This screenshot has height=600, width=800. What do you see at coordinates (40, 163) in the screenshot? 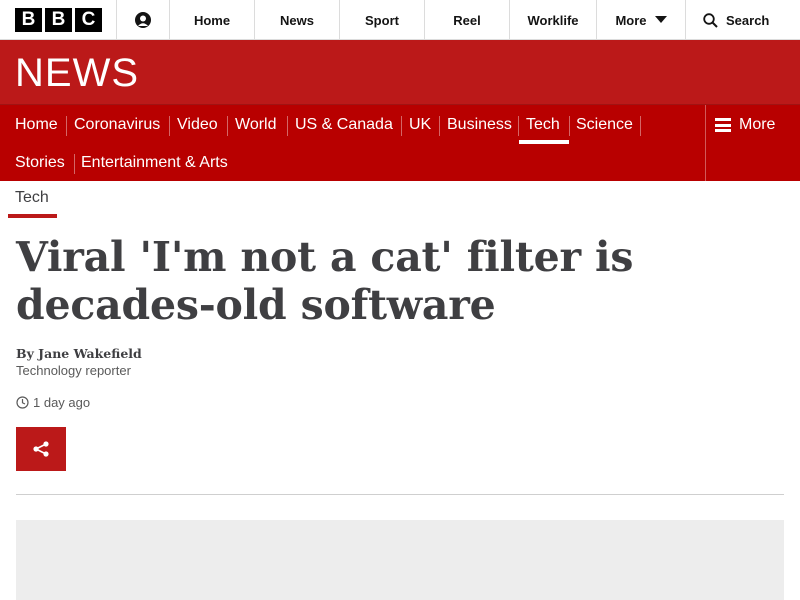
I see `section-nav-item-stories: Stories` at bounding box center [40, 163].